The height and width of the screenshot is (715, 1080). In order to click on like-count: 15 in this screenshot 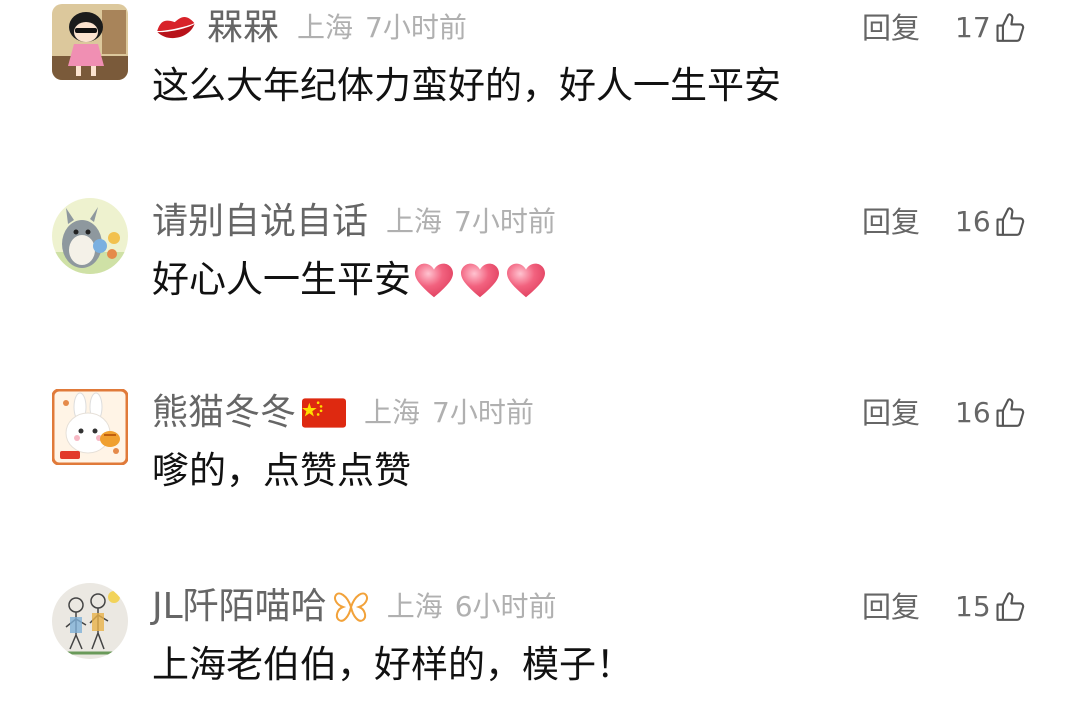, I will do `click(973, 606)`.